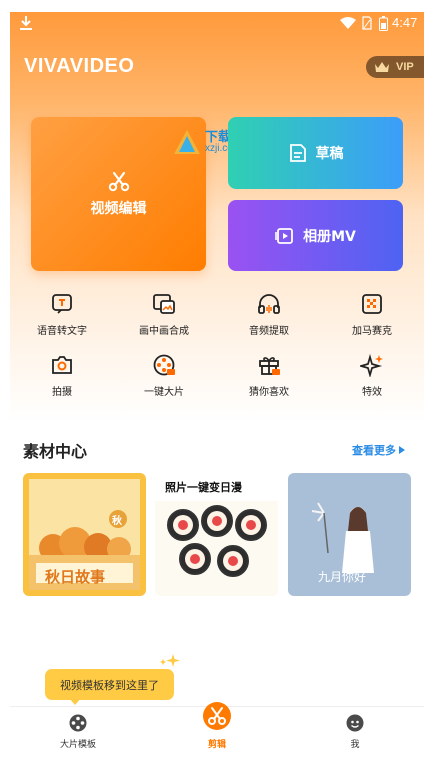 The width and height of the screenshot is (427, 762). Describe the element at coordinates (405, 22) in the screenshot. I see `clock-time: 4:47` at that location.